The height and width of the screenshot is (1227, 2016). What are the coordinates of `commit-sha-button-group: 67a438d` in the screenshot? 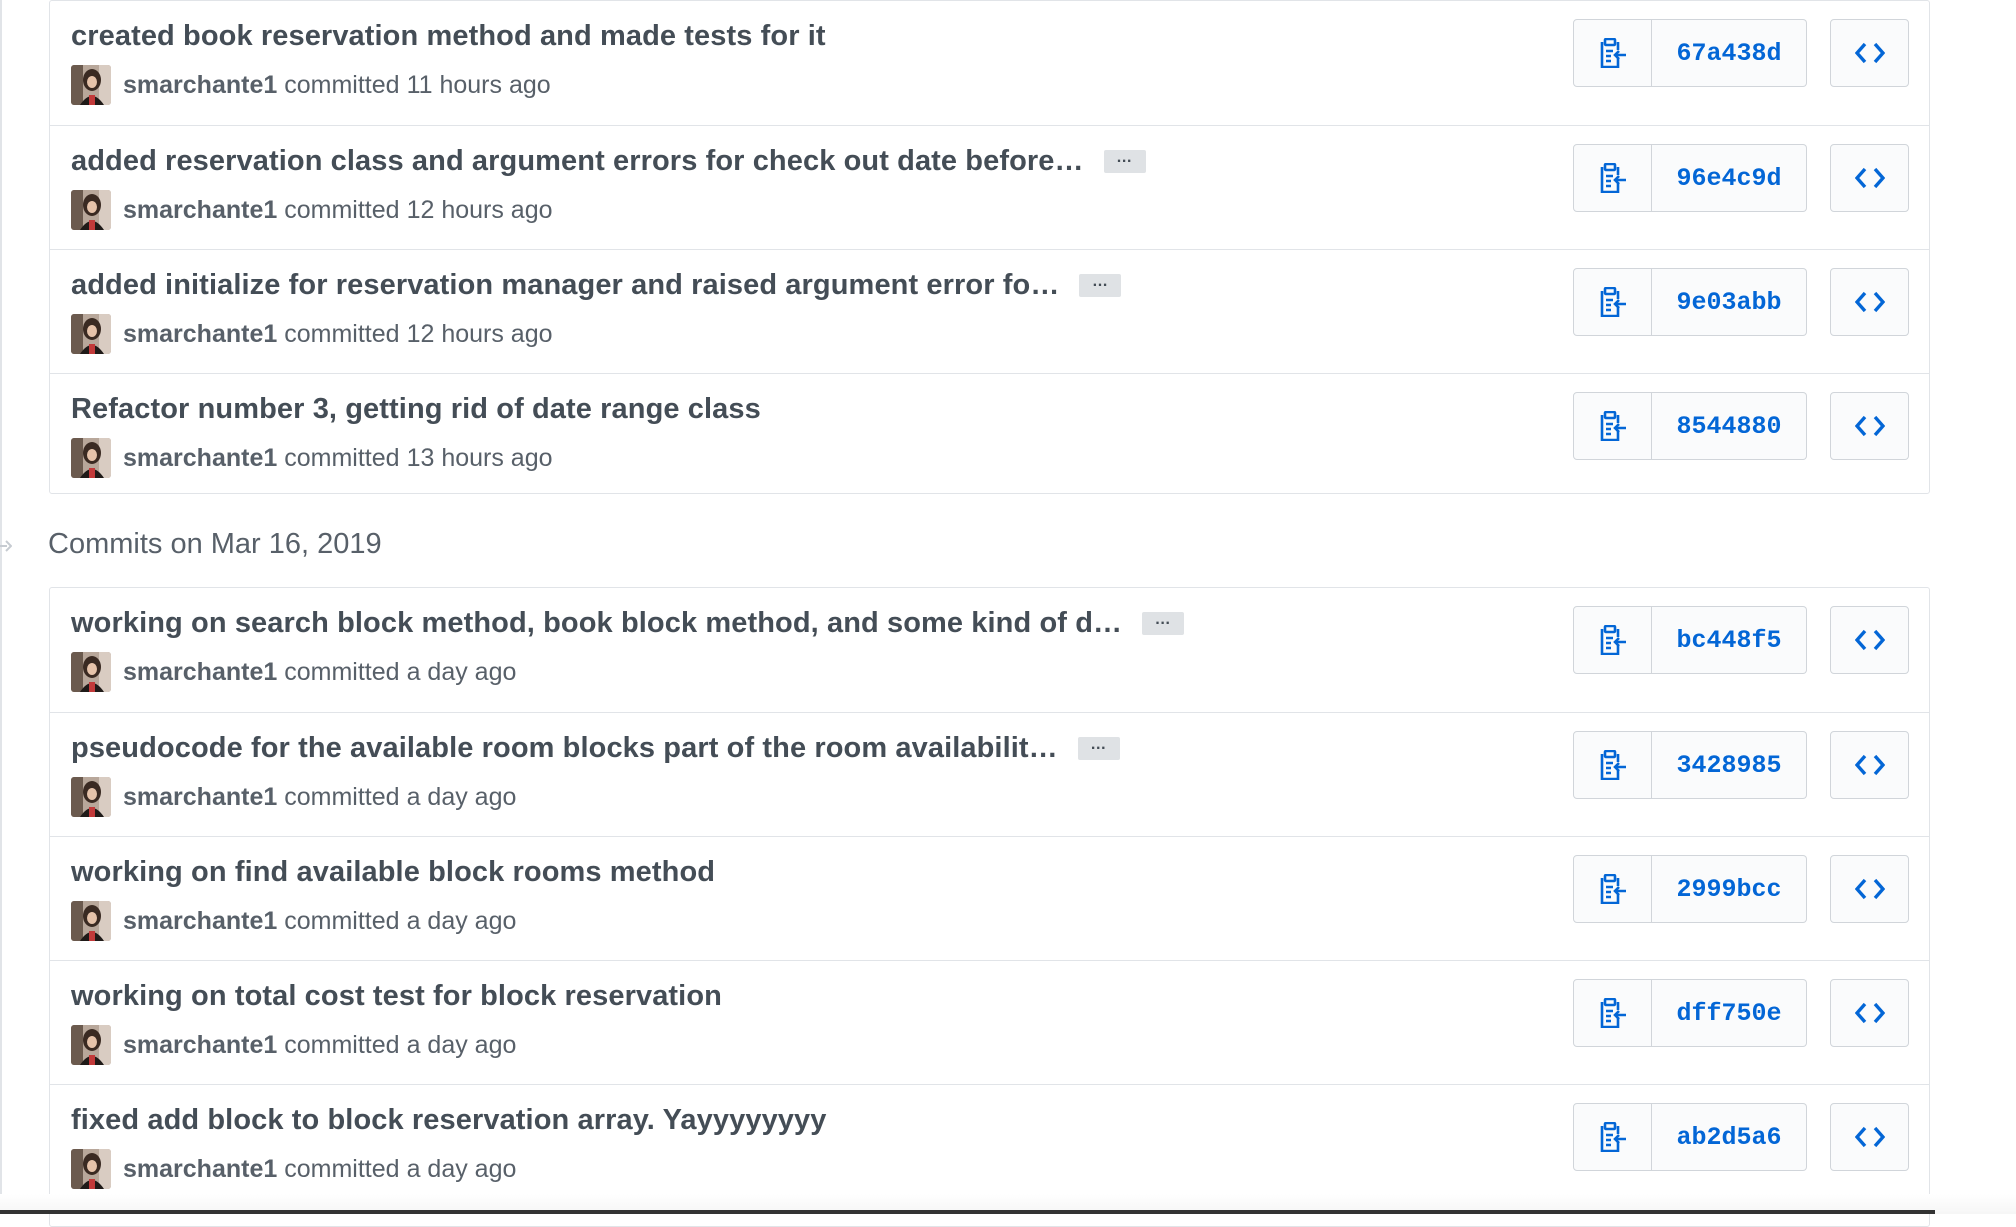 It's located at (1690, 53).